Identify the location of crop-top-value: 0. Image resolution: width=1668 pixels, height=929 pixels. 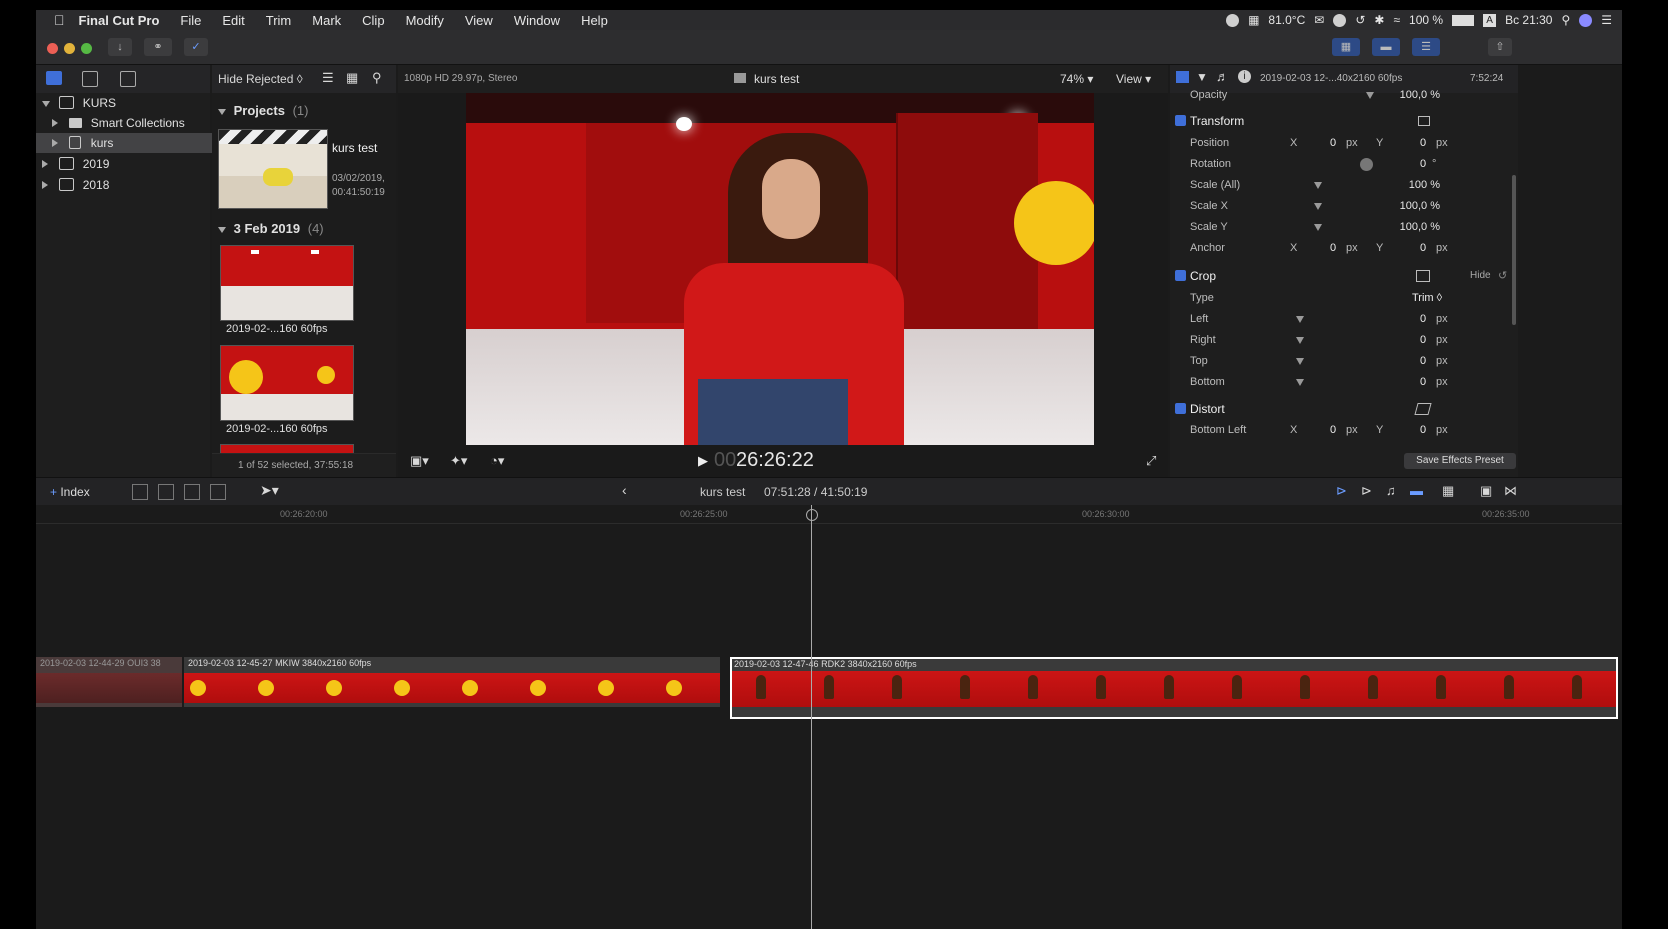
(1423, 361).